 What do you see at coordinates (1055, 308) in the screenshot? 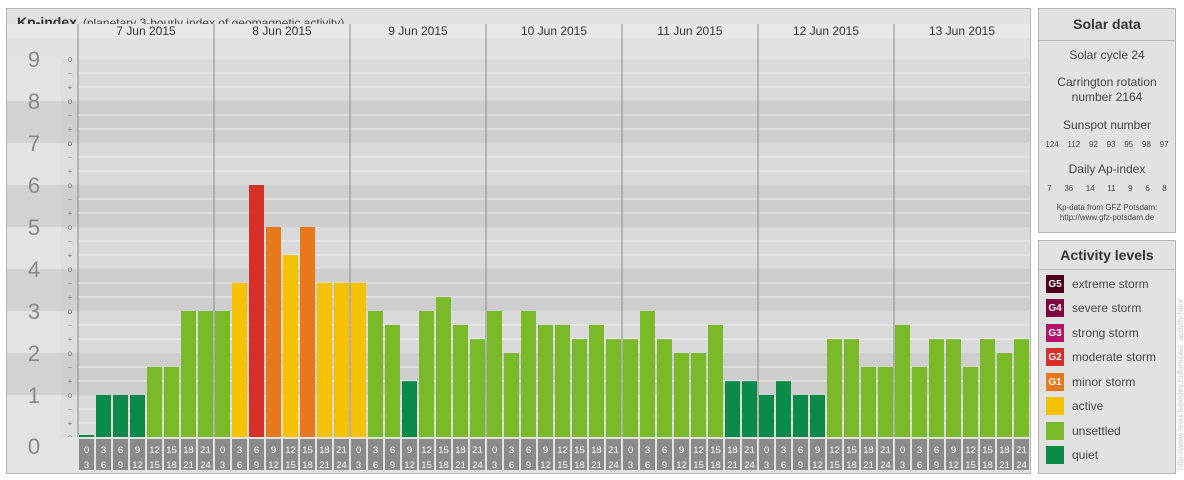
I see `legend-swatch: G4` at bounding box center [1055, 308].